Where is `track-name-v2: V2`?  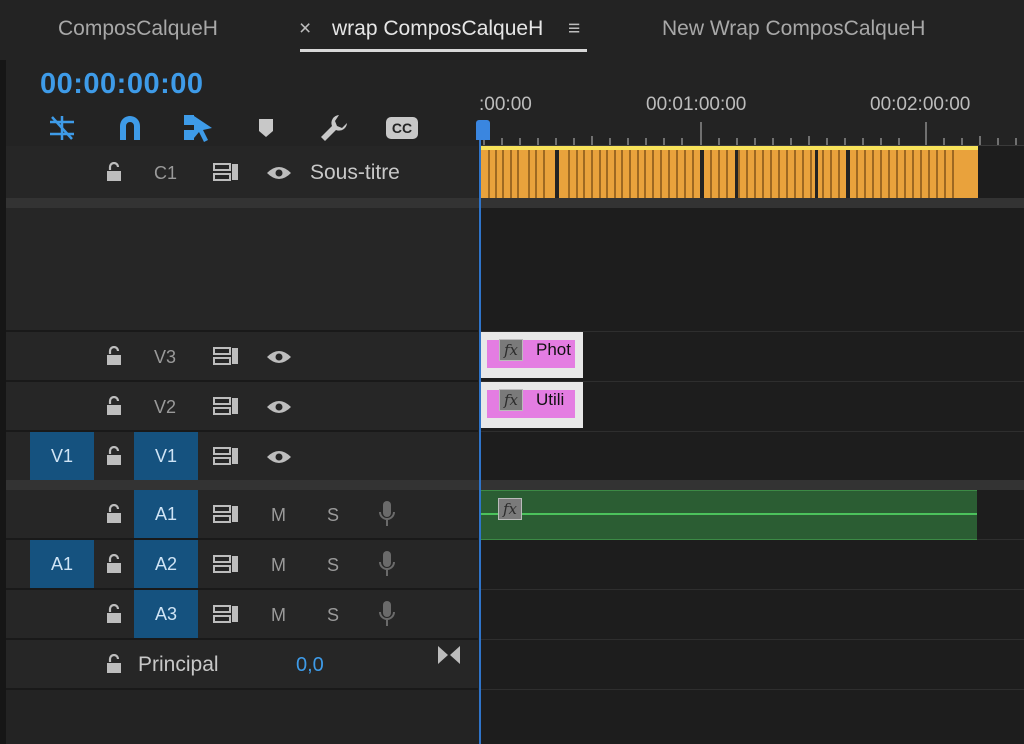 track-name-v2: V2 is located at coordinates (165, 407).